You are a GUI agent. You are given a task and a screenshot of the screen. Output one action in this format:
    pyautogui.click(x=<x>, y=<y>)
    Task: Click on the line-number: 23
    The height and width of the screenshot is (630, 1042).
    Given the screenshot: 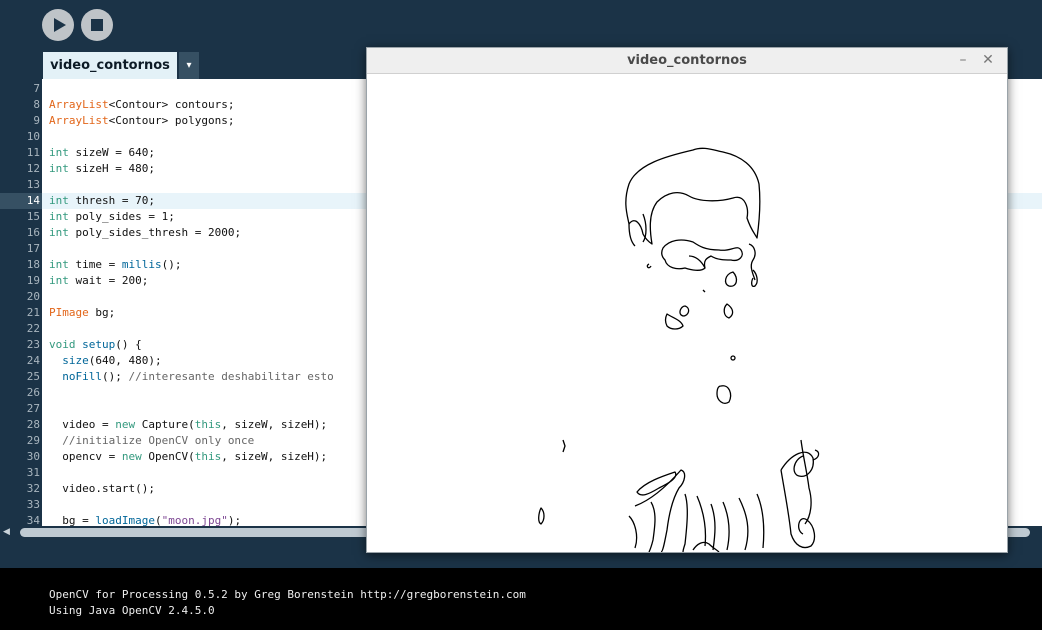 What is the action you would take?
    pyautogui.click(x=33, y=344)
    